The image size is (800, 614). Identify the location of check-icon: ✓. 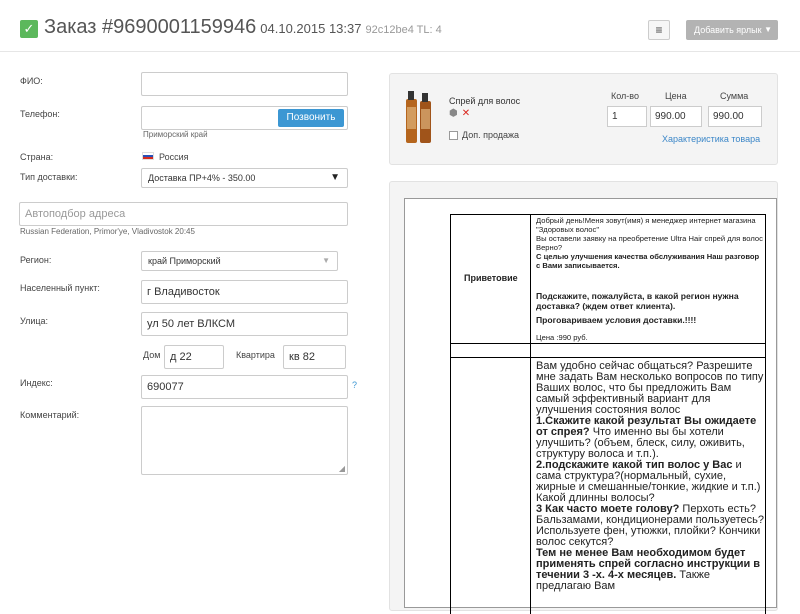
(29, 29).